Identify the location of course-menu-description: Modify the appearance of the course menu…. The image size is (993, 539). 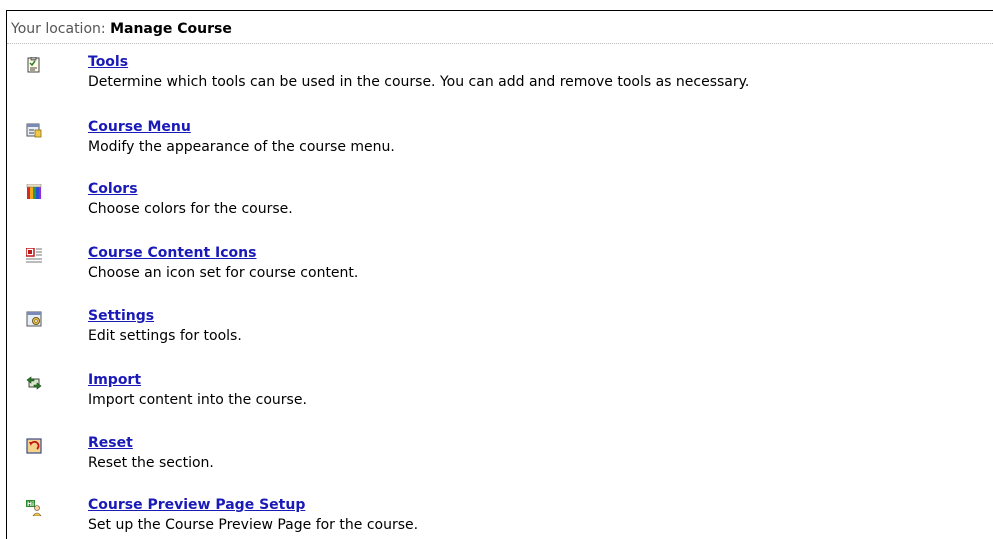
(241, 147).